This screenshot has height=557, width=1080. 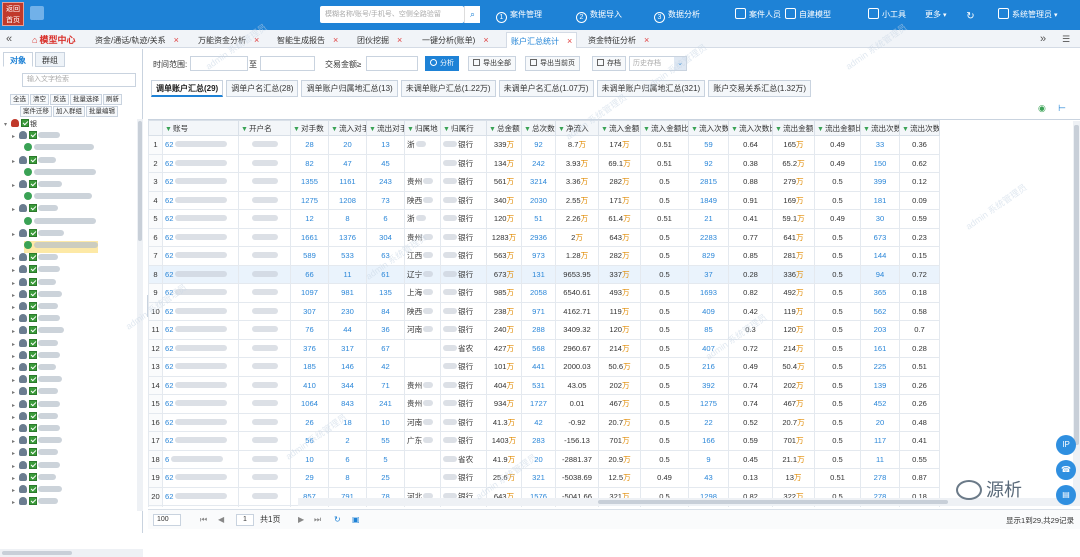 I want to click on object-search-input: 输入文字检索, so click(x=79, y=80).